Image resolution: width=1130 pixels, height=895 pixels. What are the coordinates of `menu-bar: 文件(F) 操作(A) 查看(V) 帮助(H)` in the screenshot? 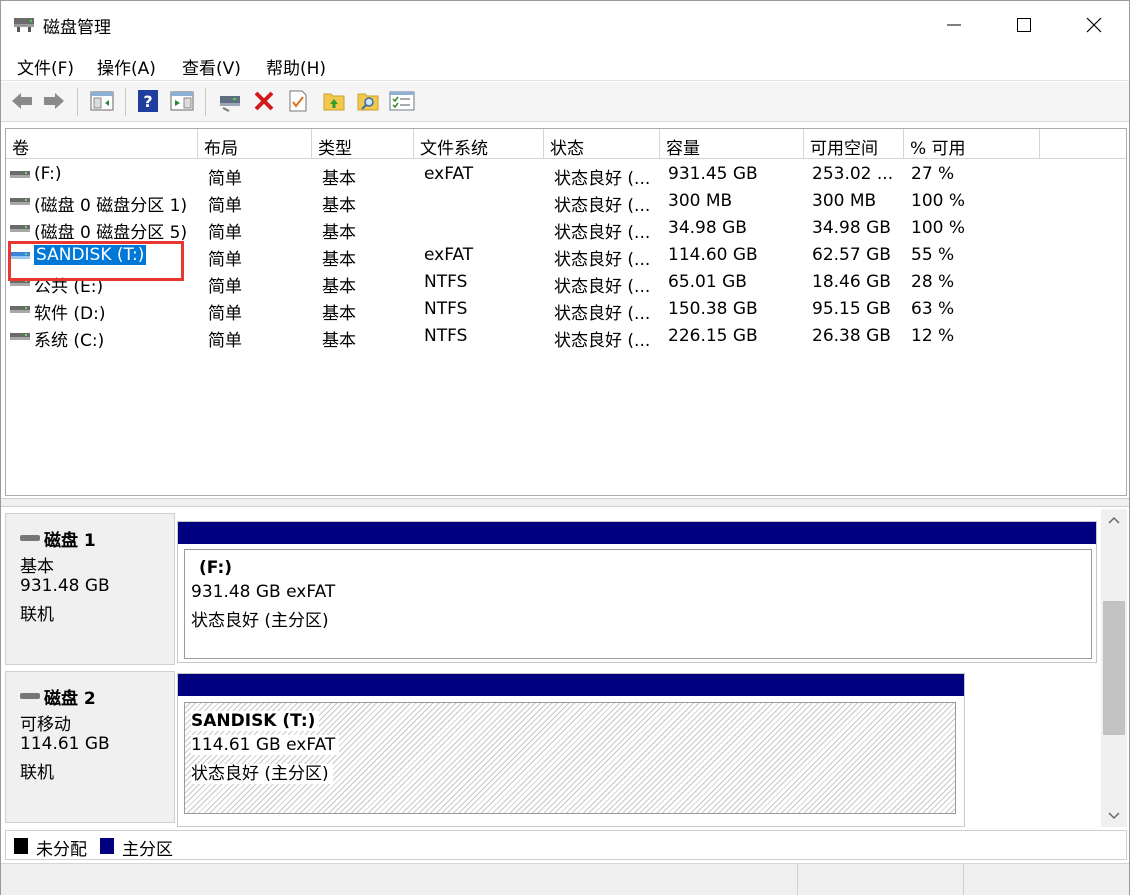 It's located at (565, 65).